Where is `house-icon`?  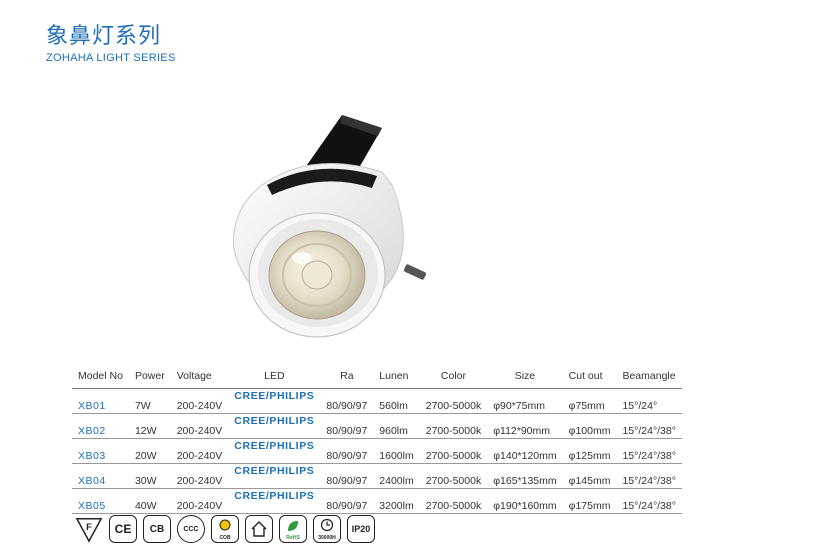 house-icon is located at coordinates (259, 529).